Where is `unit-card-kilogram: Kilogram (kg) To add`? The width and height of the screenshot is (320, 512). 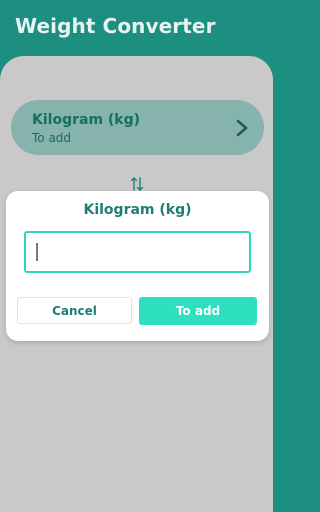
unit-card-kilogram: Kilogram (kg) To add is located at coordinates (137, 127).